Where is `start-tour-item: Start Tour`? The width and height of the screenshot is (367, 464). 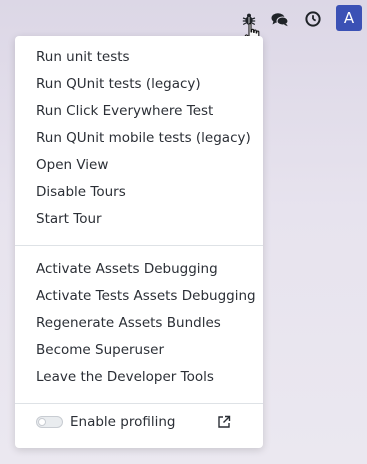 start-tour-item: Start Tour is located at coordinates (139, 219).